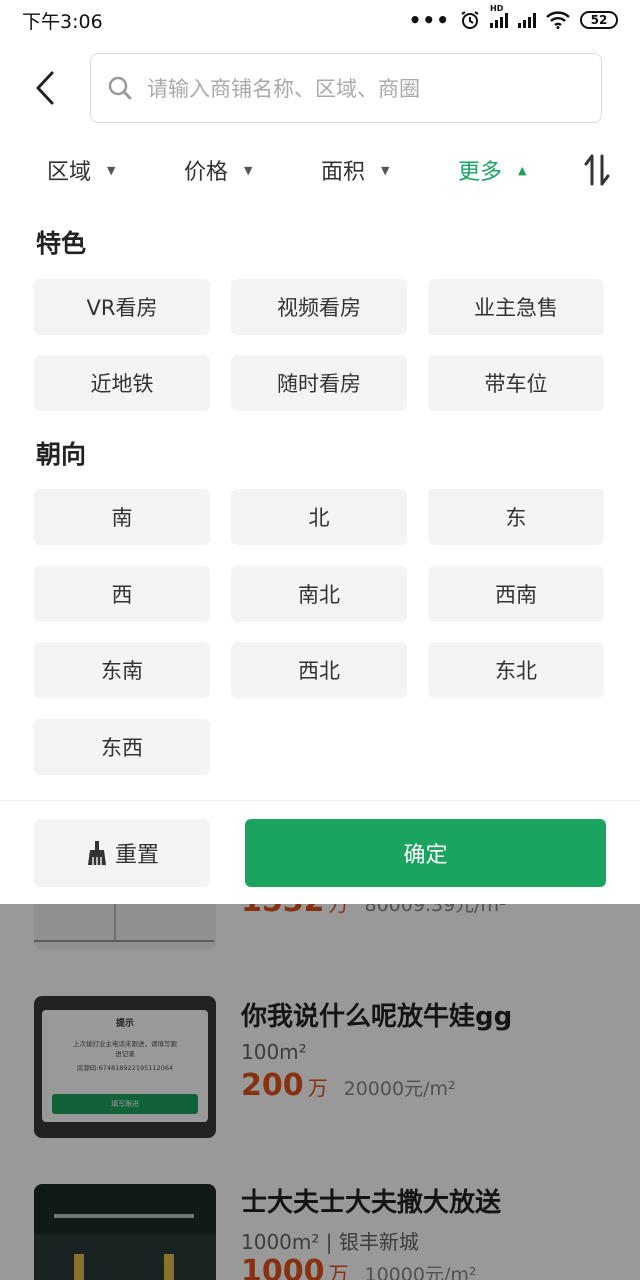 This screenshot has height=1280, width=640. Describe the element at coordinates (120, 88) in the screenshot. I see `search-icon` at that location.